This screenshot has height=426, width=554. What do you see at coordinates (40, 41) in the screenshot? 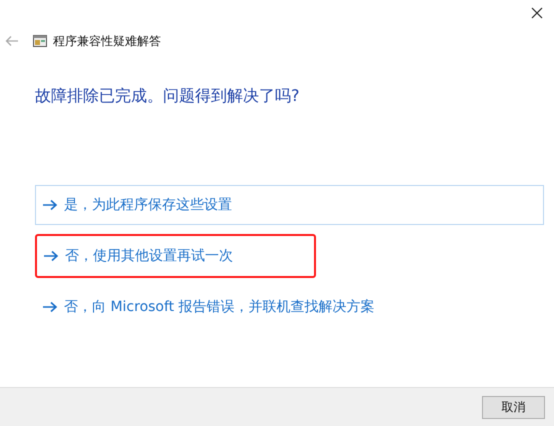
I see `app-window-icon` at bounding box center [40, 41].